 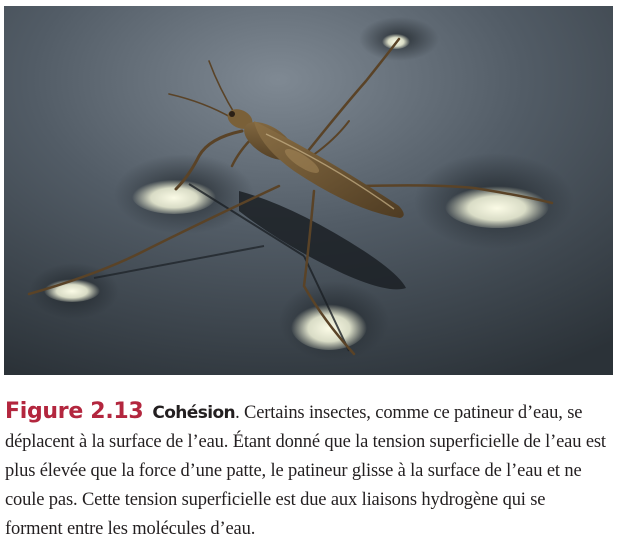 I want to click on figure-label: Figure 2.13, so click(x=74, y=411).